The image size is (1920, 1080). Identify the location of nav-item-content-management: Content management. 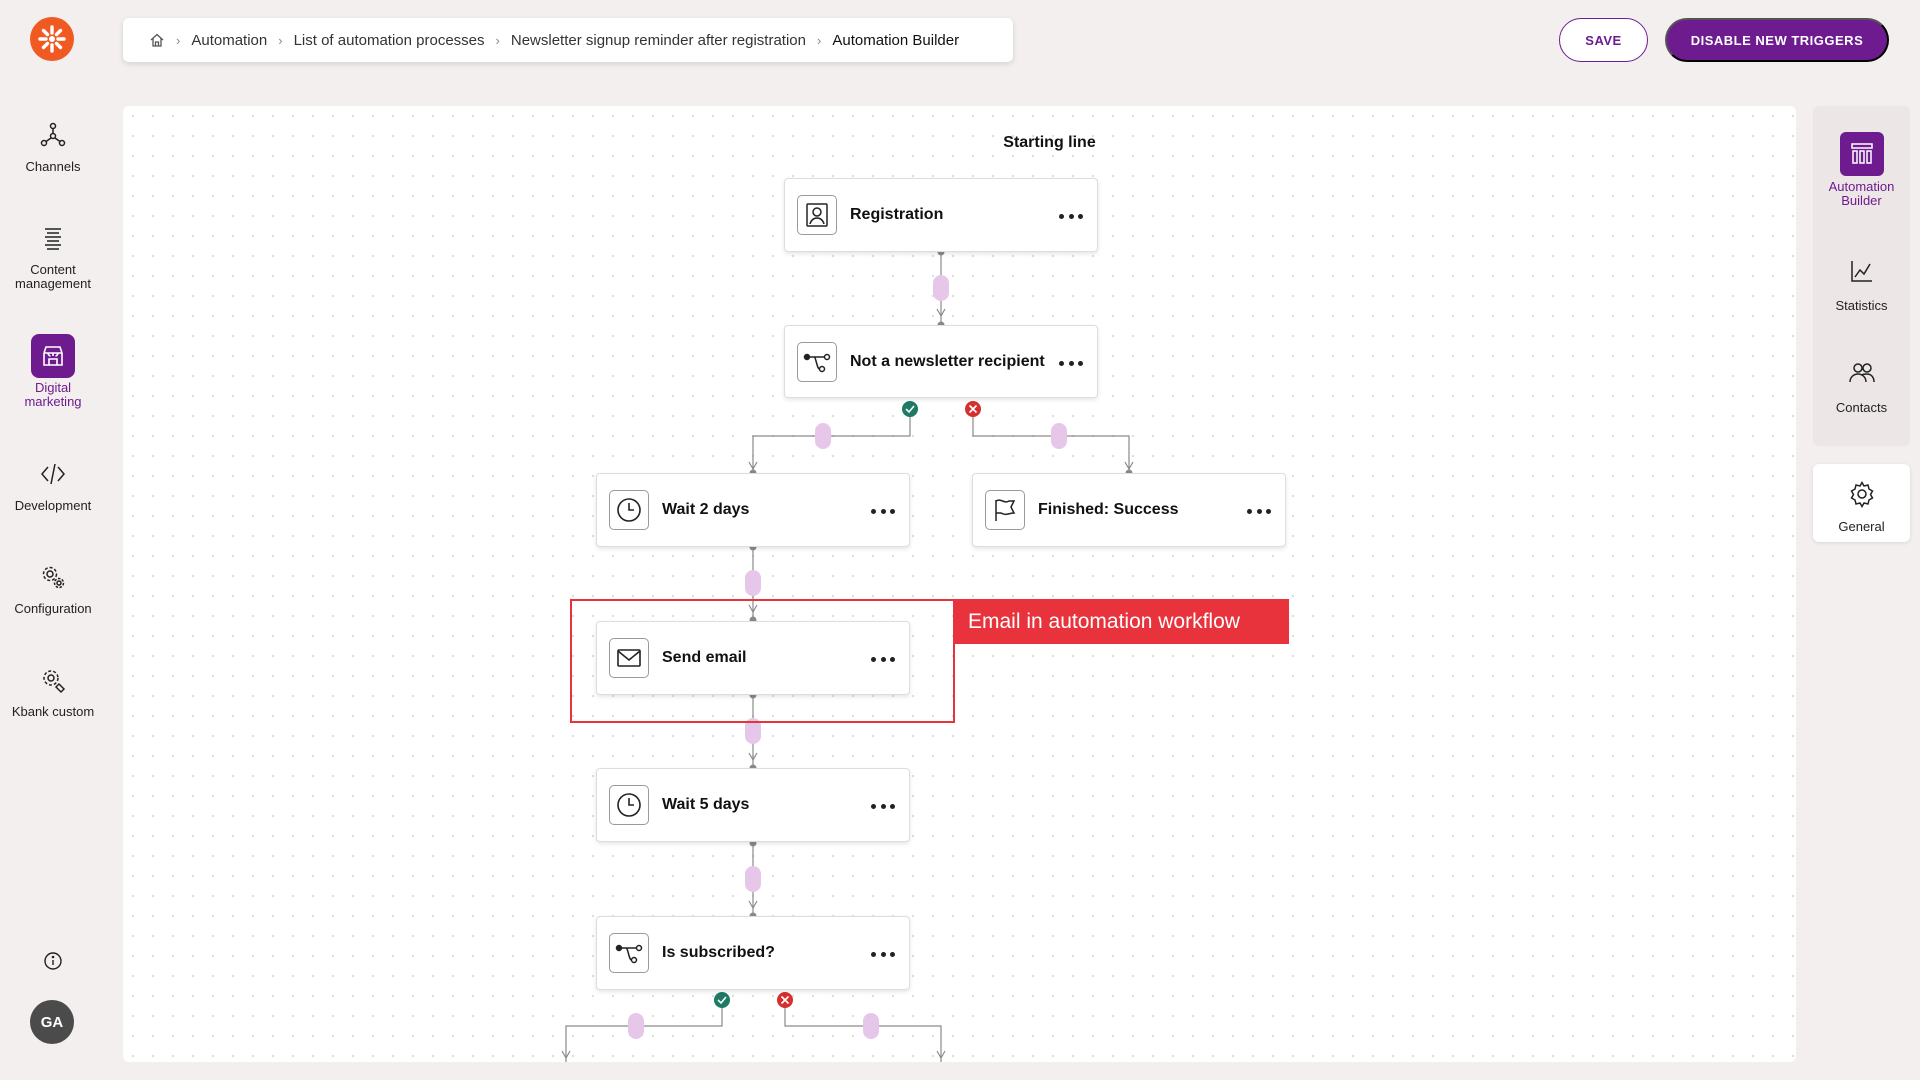
(53, 253).